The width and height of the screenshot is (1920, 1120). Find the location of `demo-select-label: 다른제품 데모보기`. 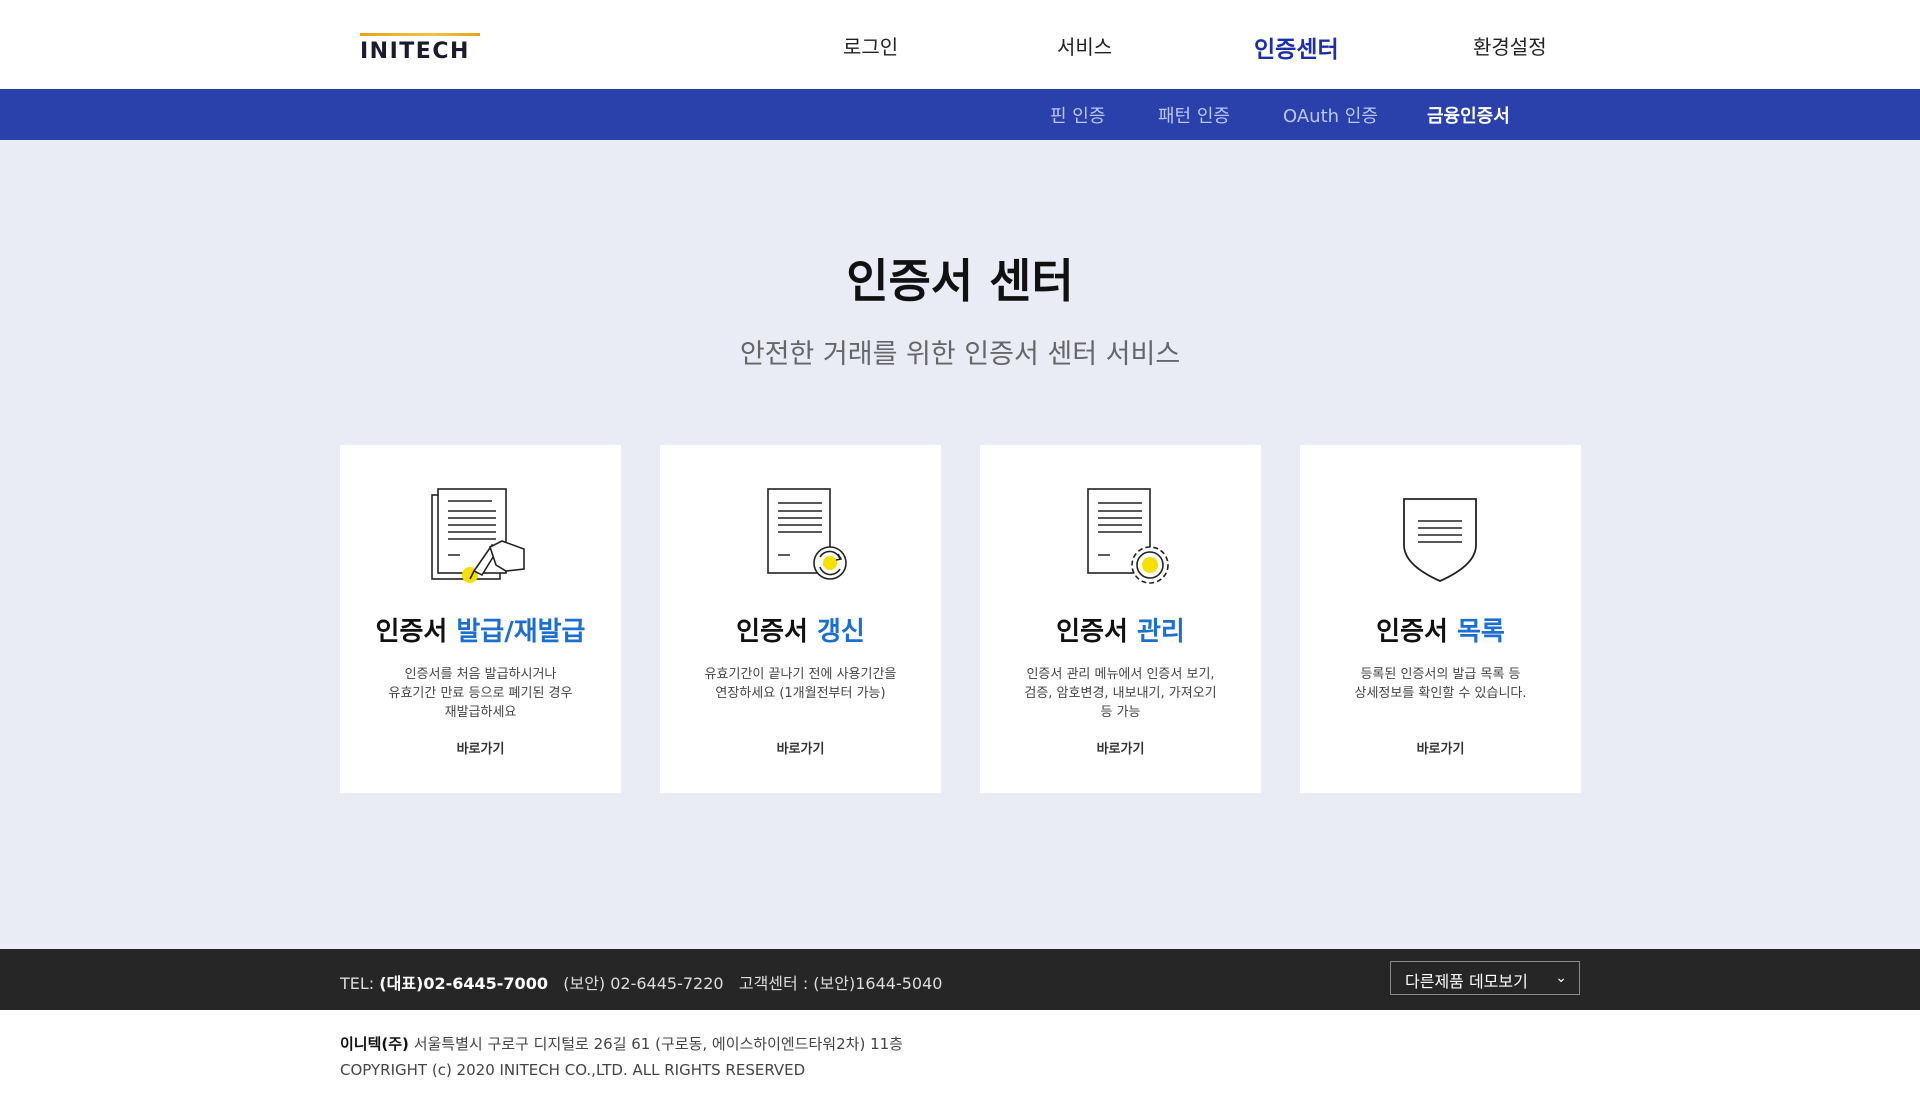

demo-select-label: 다른제품 데모보기 is located at coordinates (1466, 981).